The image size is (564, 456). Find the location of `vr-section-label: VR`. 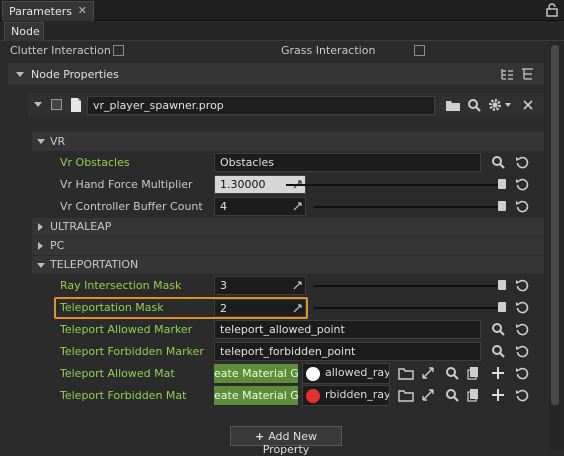

vr-section-label: VR is located at coordinates (58, 141).